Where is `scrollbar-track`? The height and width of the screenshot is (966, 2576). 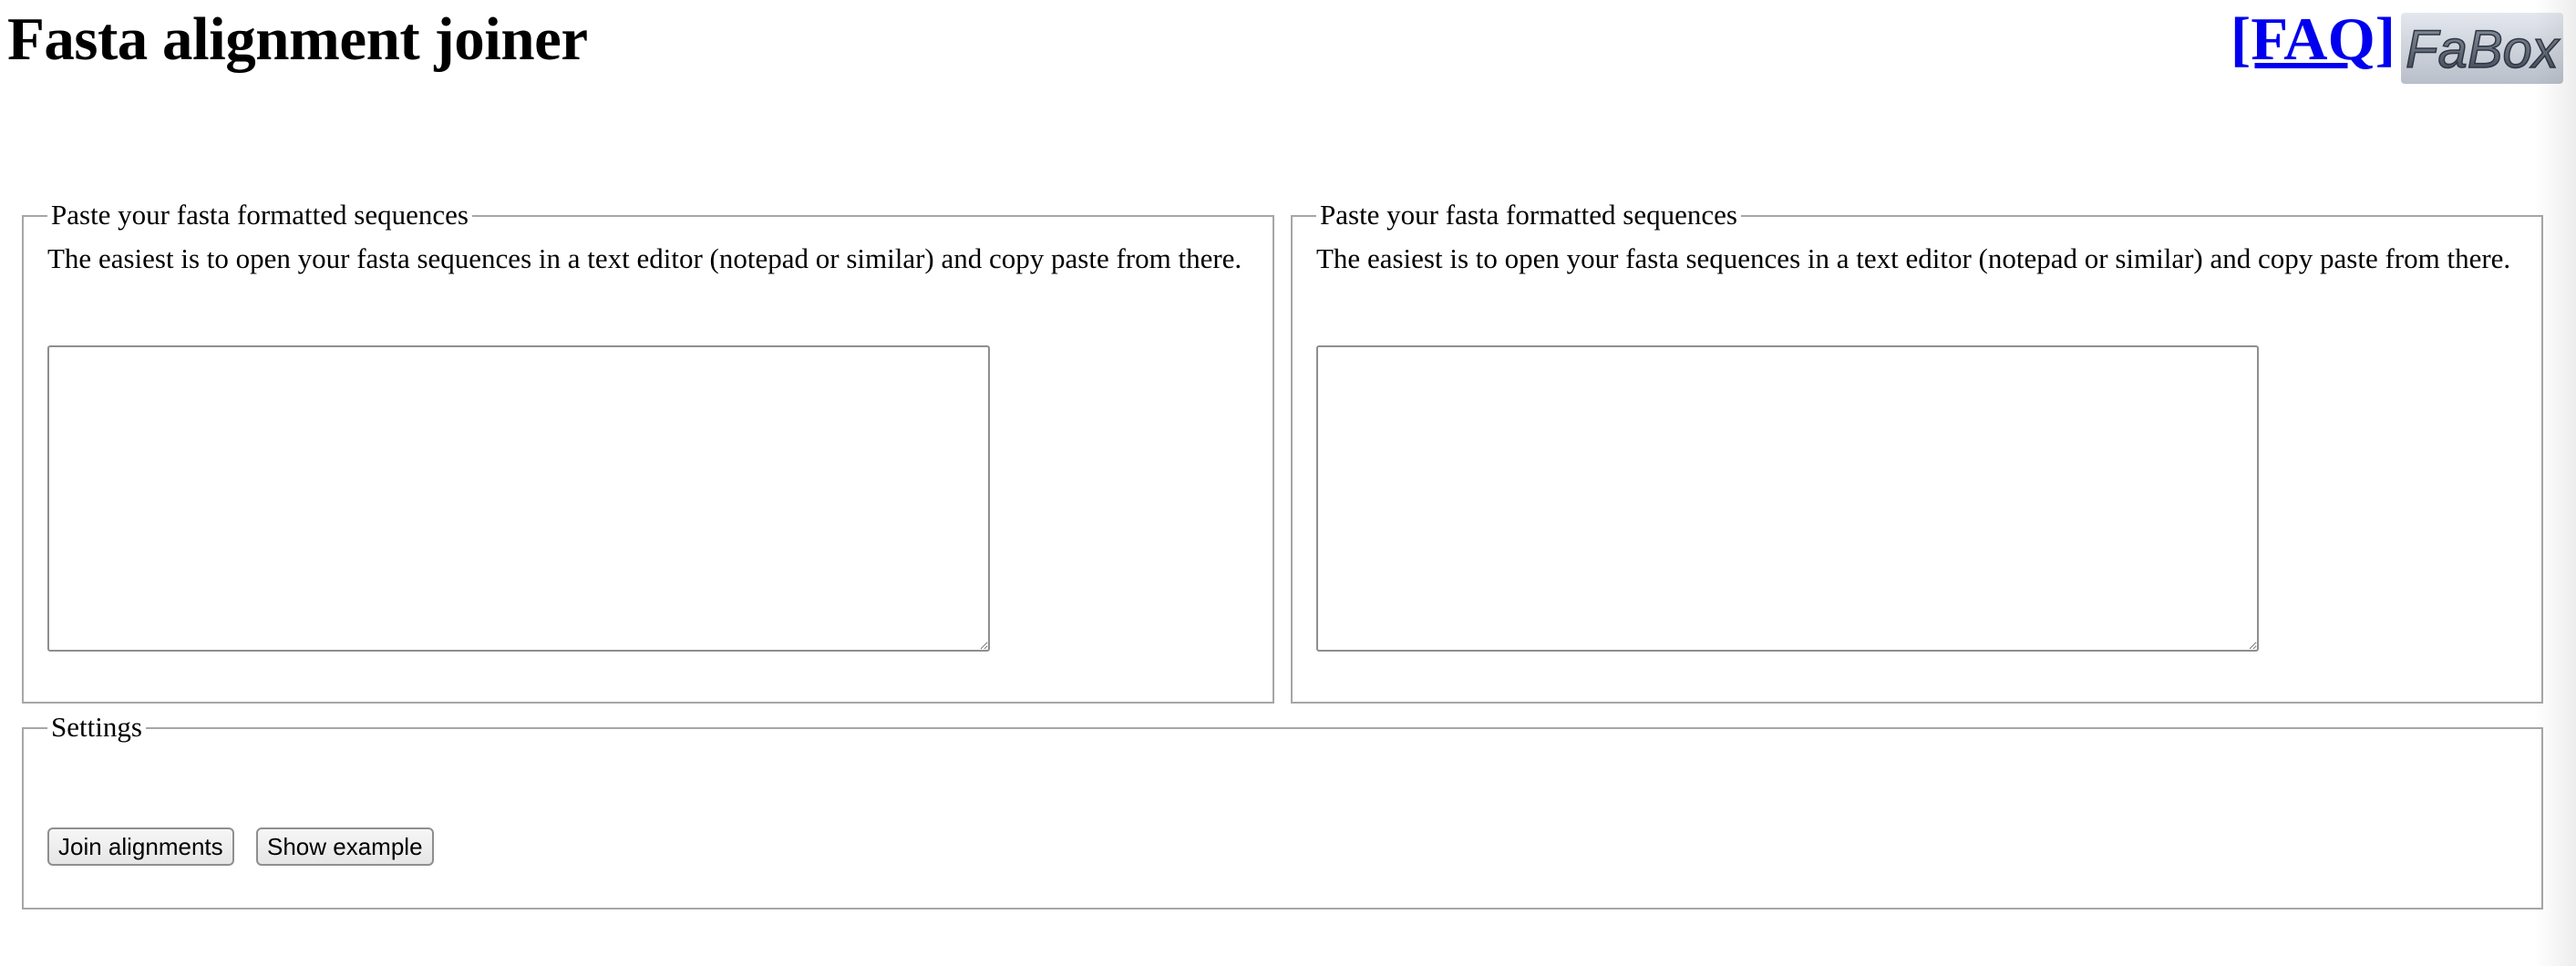 scrollbar-track is located at coordinates (2555, 483).